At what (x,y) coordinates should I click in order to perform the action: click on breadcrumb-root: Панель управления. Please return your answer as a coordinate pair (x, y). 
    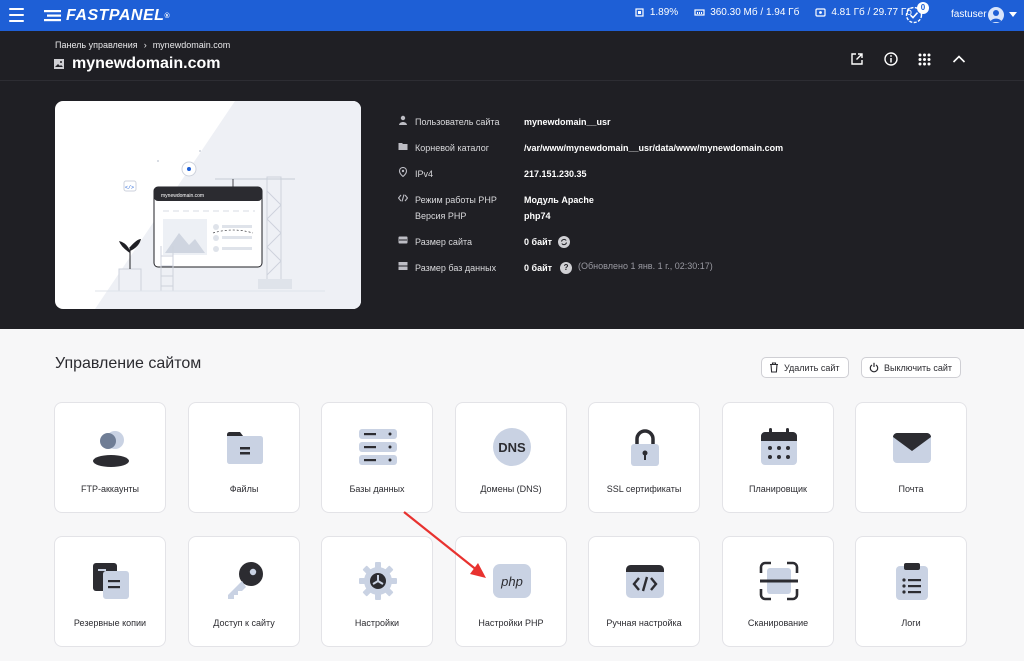
    Looking at the image, I should click on (96, 45).